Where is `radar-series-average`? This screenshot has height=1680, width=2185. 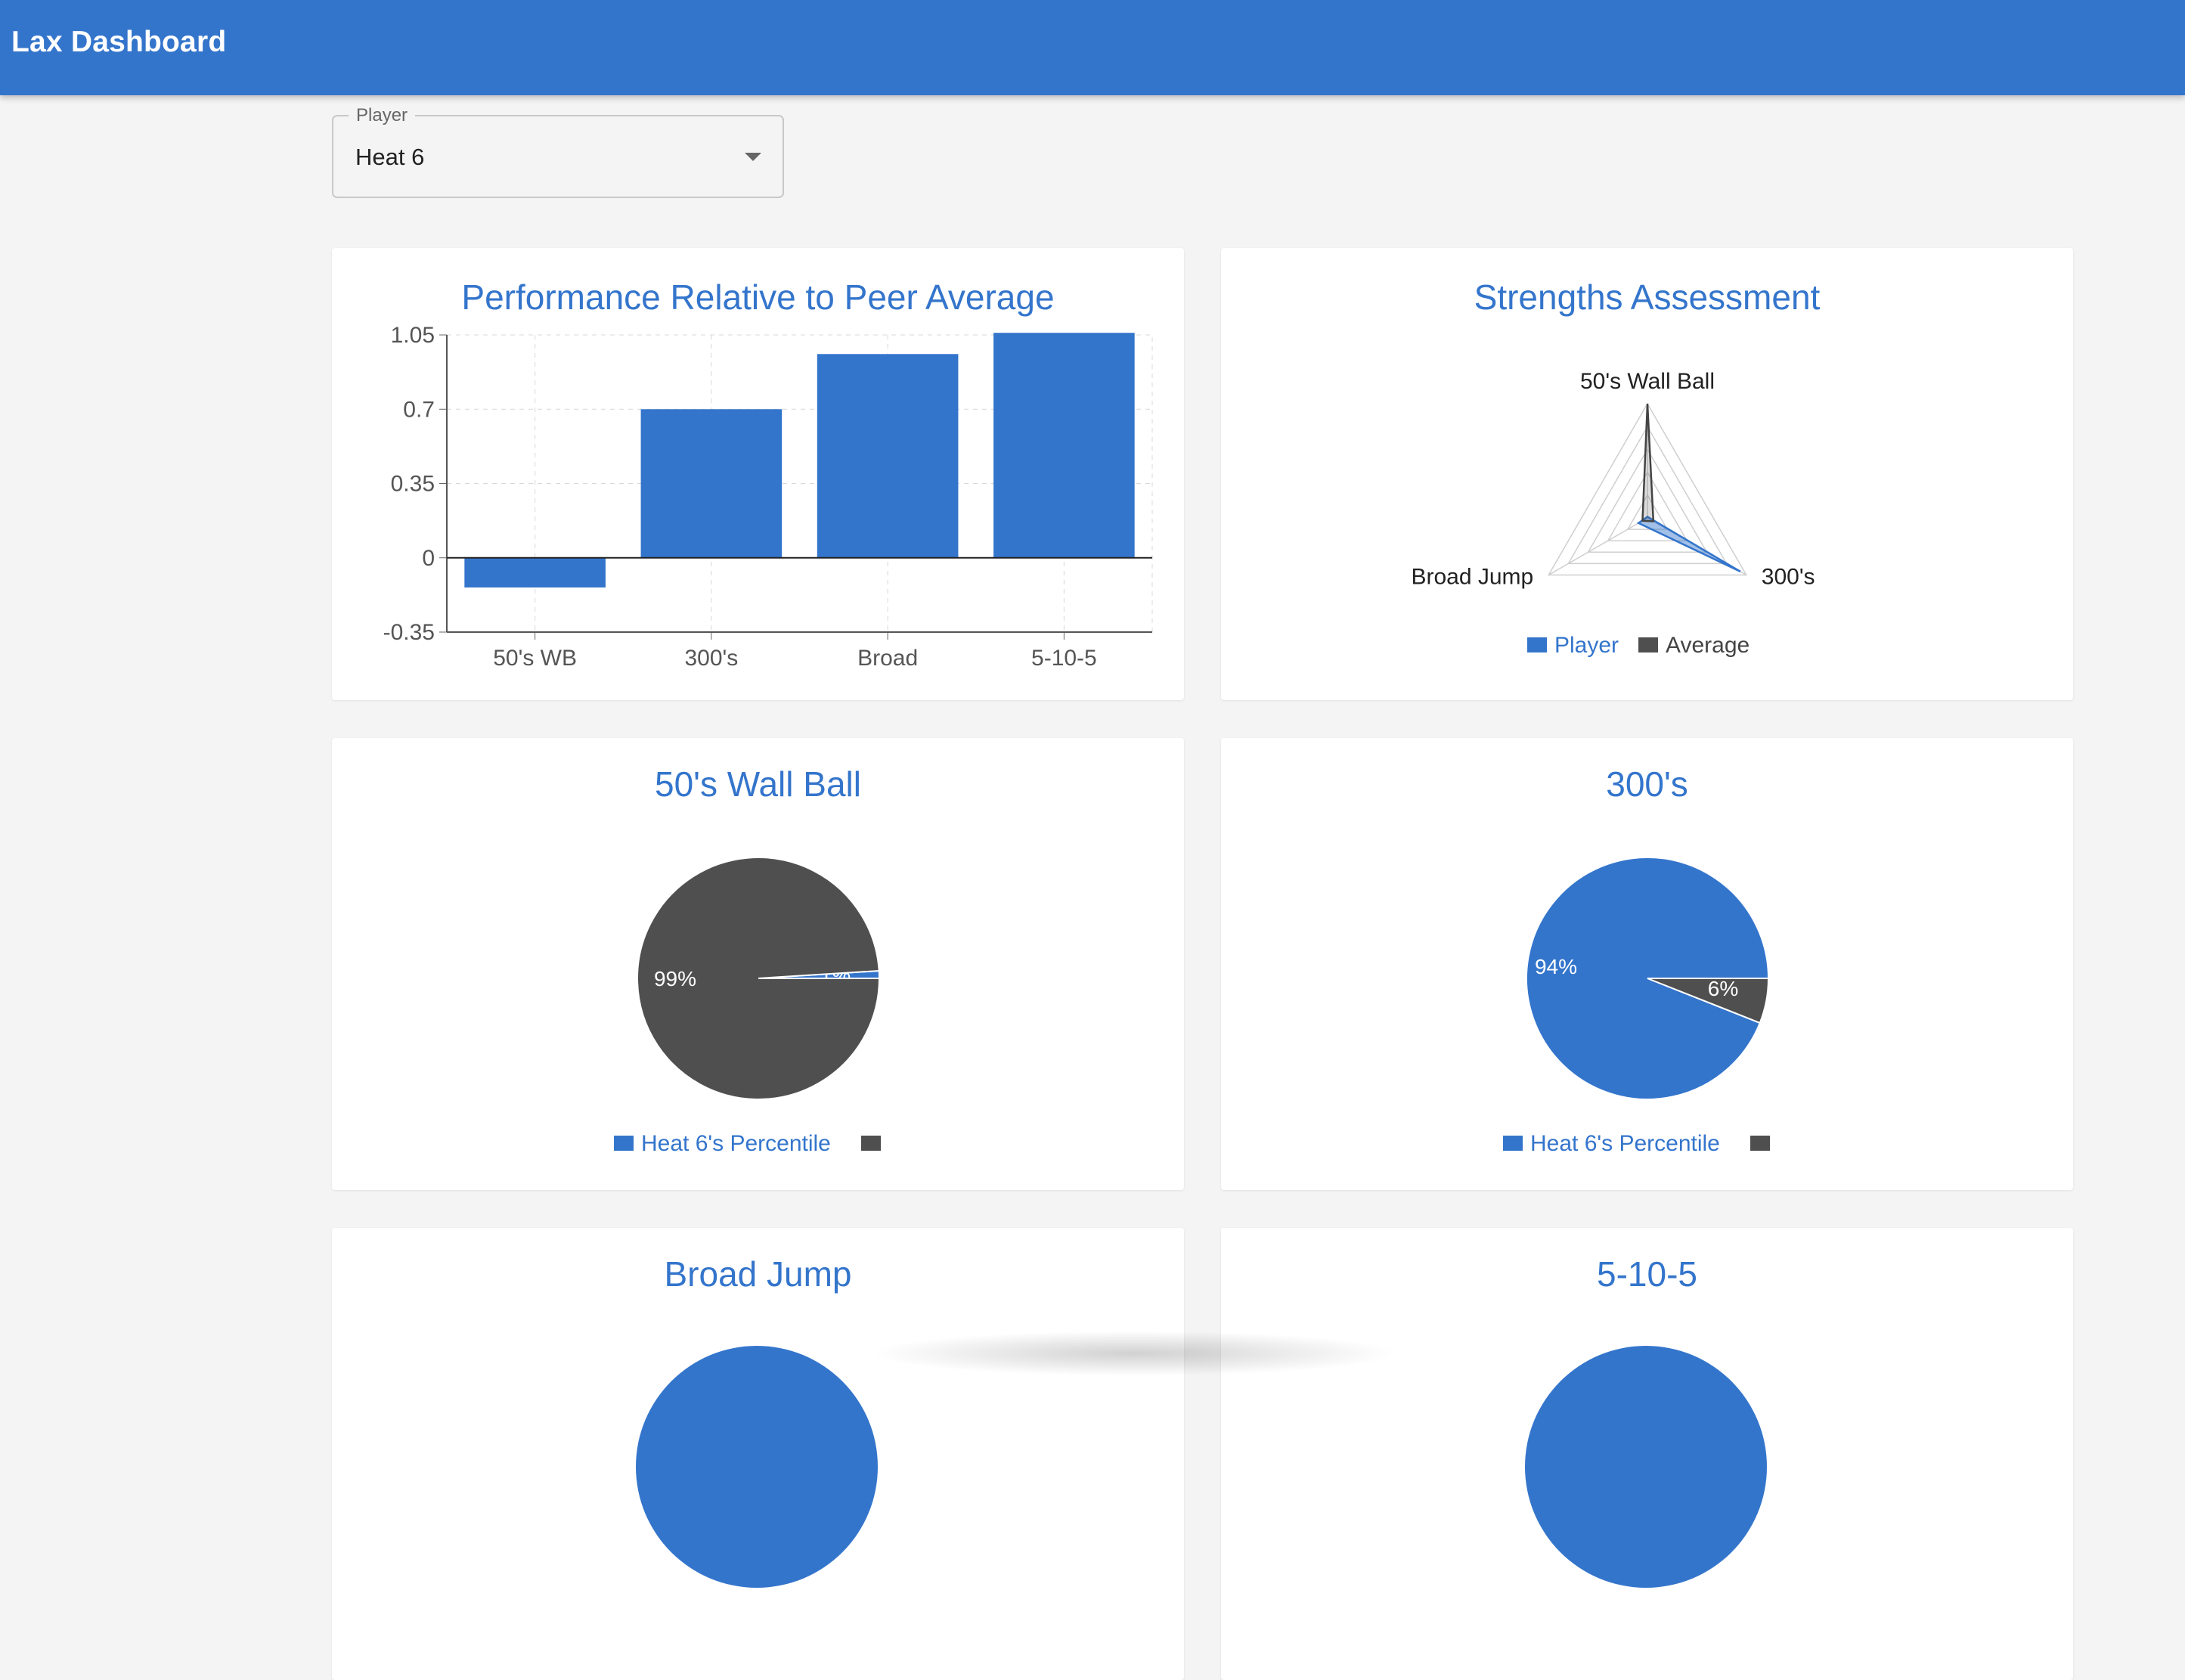
radar-series-average is located at coordinates (1648, 462).